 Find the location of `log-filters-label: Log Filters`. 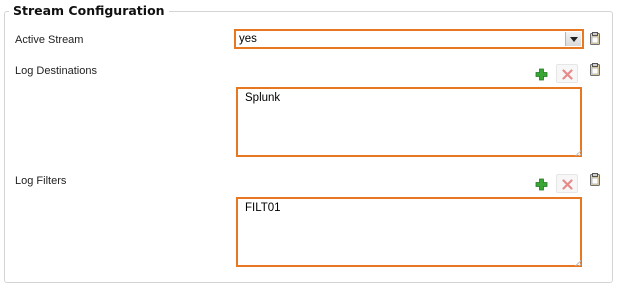

log-filters-label: Log Filters is located at coordinates (41, 181).